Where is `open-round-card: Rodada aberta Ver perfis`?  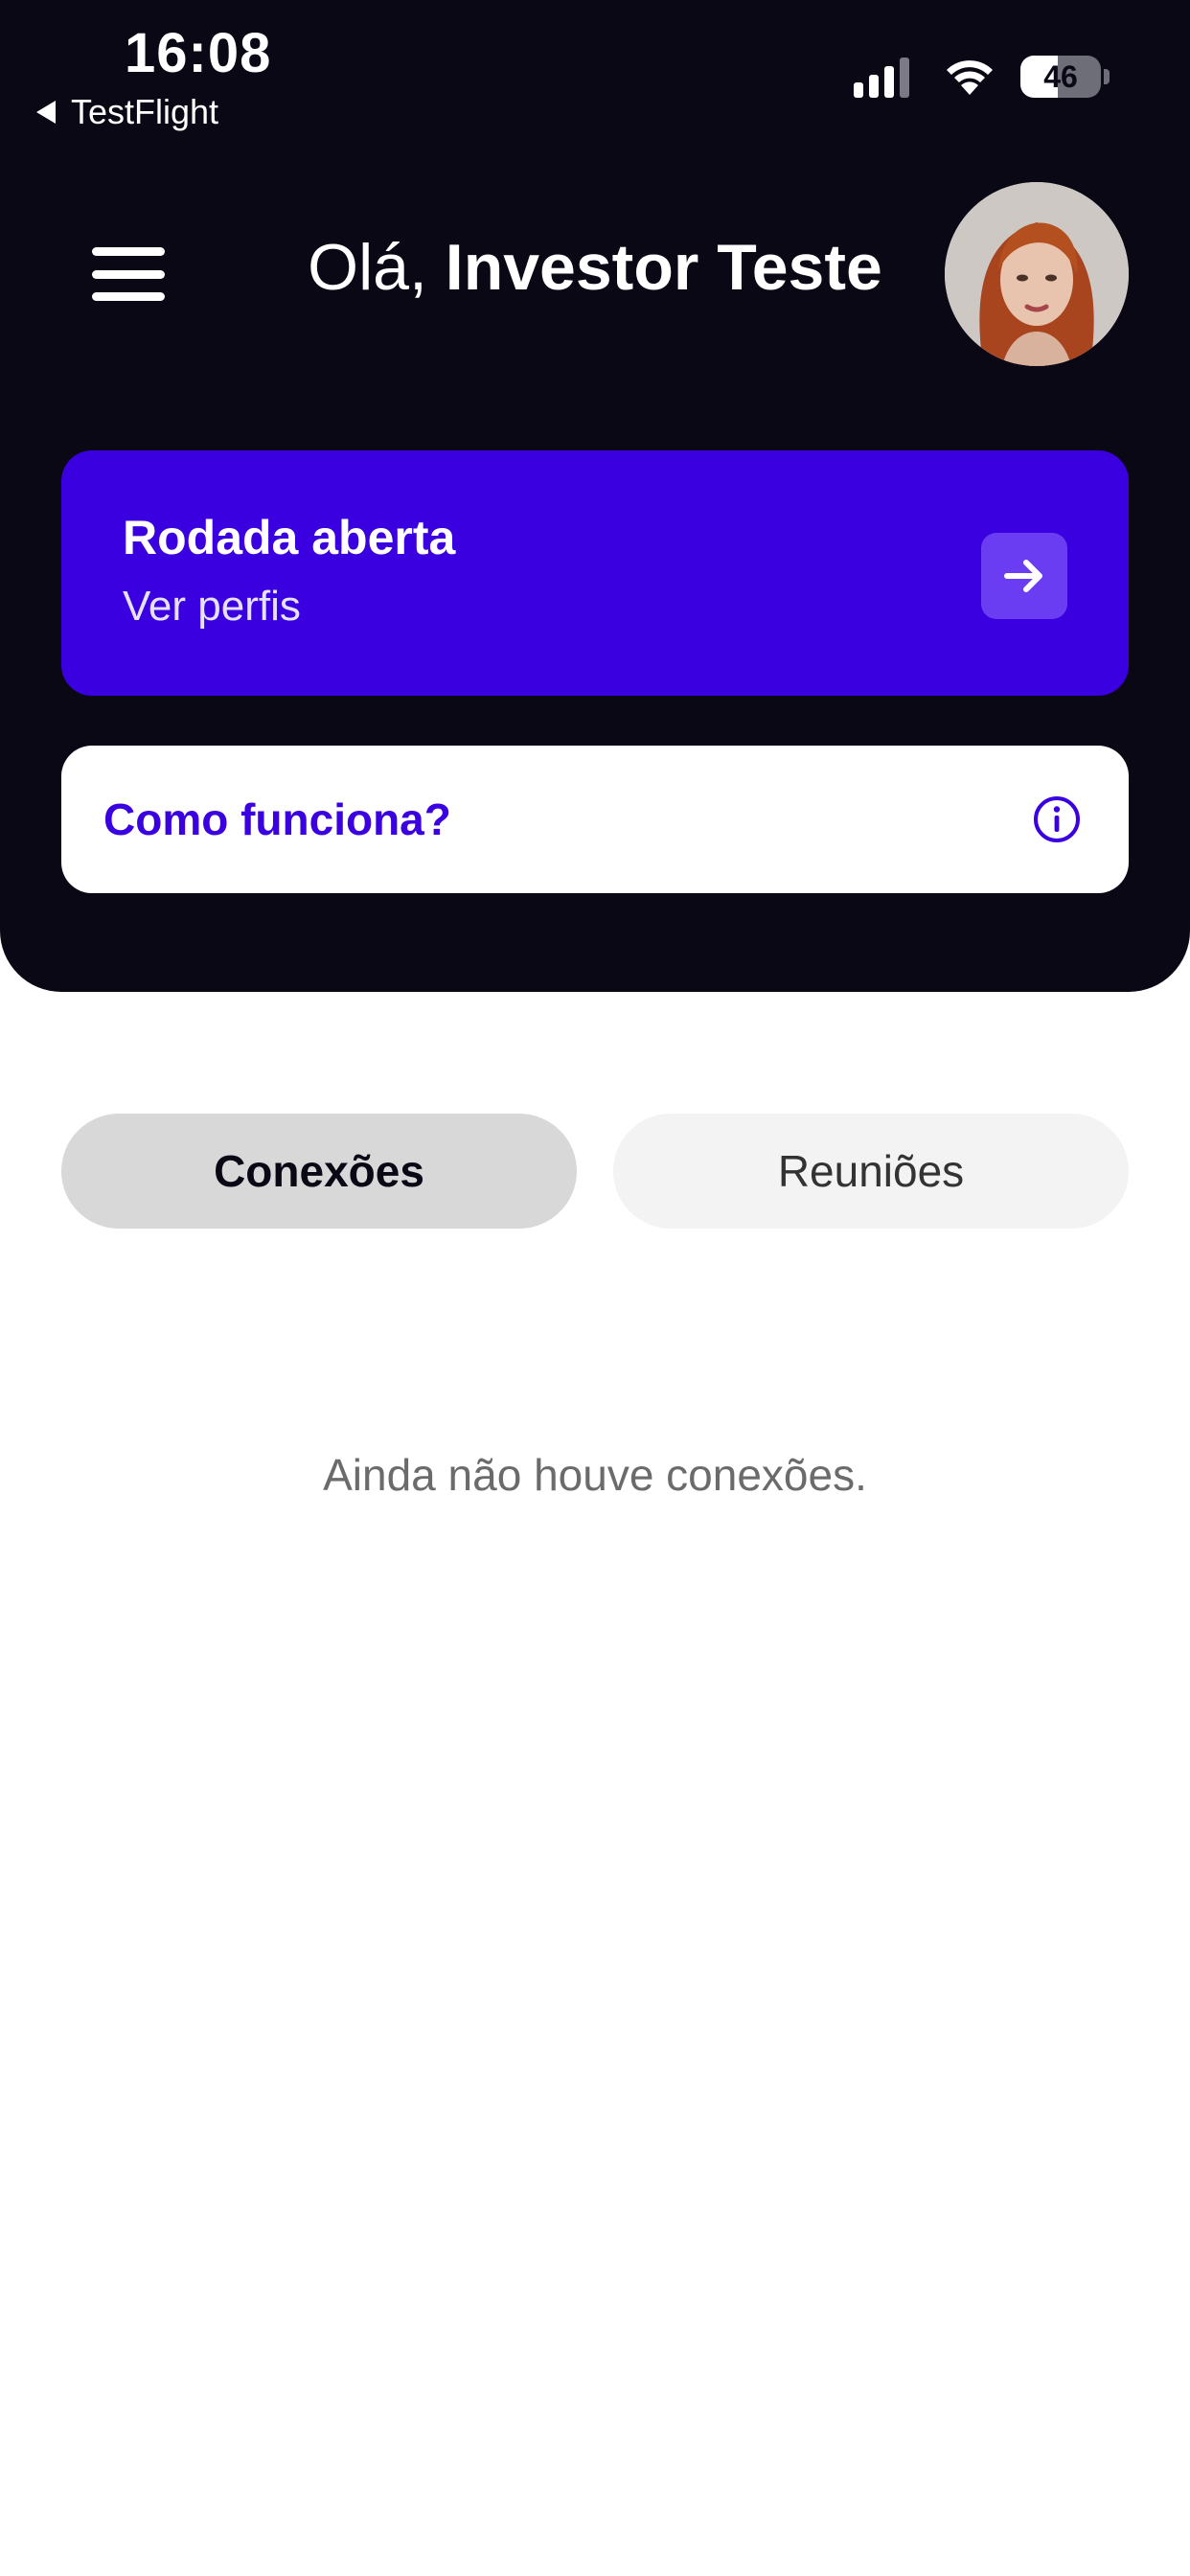
open-round-card: Rodada aberta Ver perfis is located at coordinates (595, 573).